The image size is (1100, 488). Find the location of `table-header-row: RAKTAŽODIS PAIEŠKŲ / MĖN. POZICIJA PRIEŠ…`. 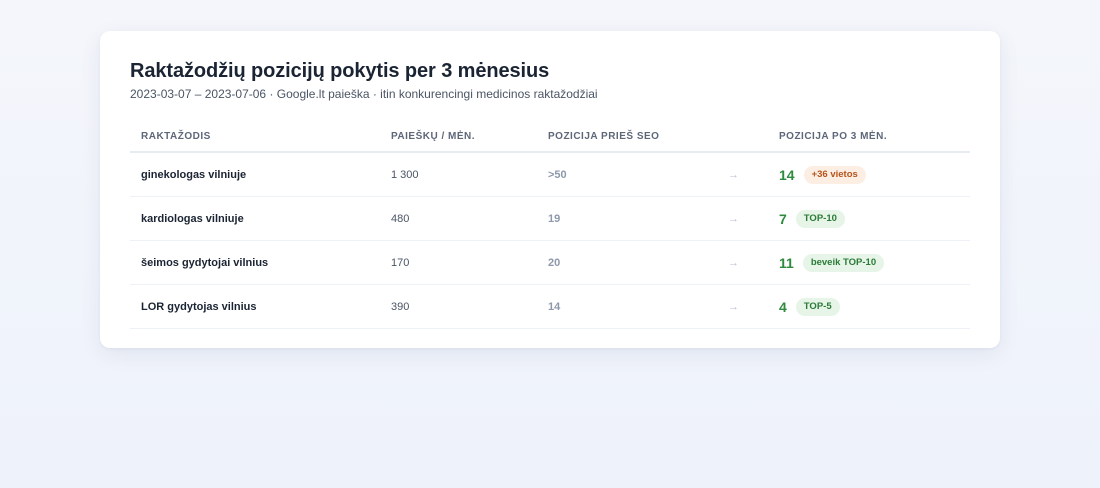

table-header-row: RAKTAŽODIS PAIEŠKŲ / MĖN. POZICIJA PRIEŠ… is located at coordinates (550, 137).